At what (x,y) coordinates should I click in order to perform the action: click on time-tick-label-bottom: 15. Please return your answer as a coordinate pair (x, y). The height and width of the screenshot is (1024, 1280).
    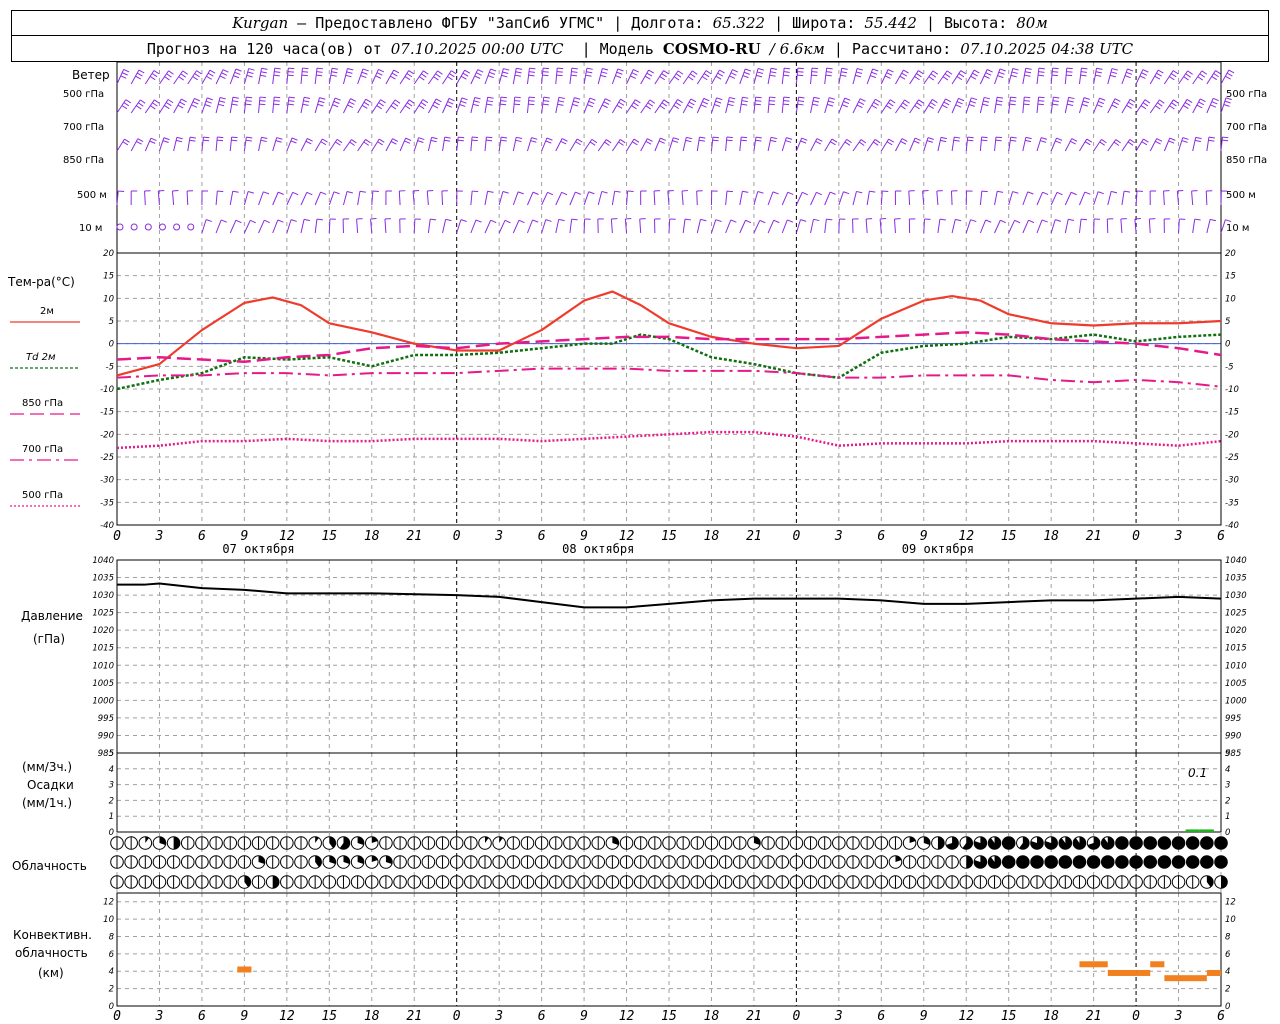
    Looking at the image, I should click on (669, 1016).